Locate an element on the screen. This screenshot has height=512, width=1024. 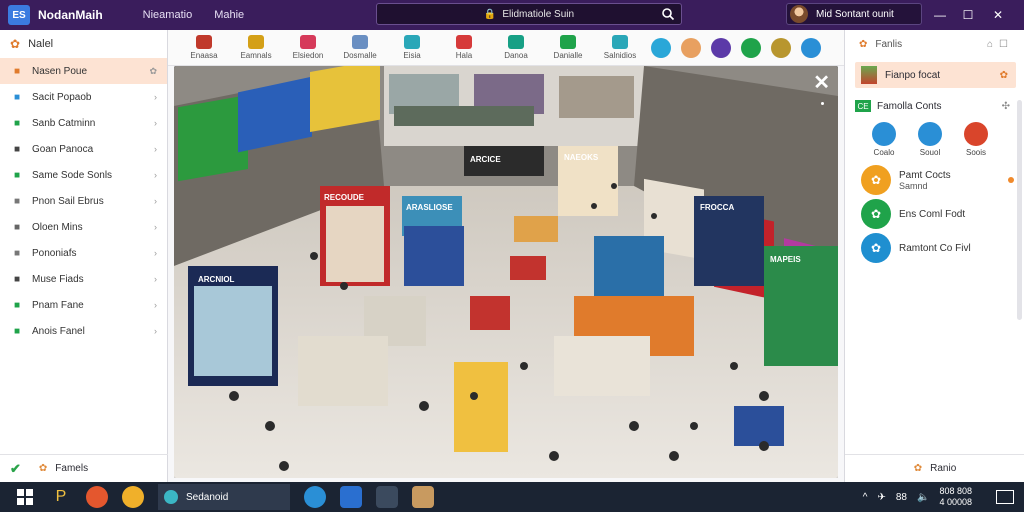
search-icon is located at coordinates (668, 14).